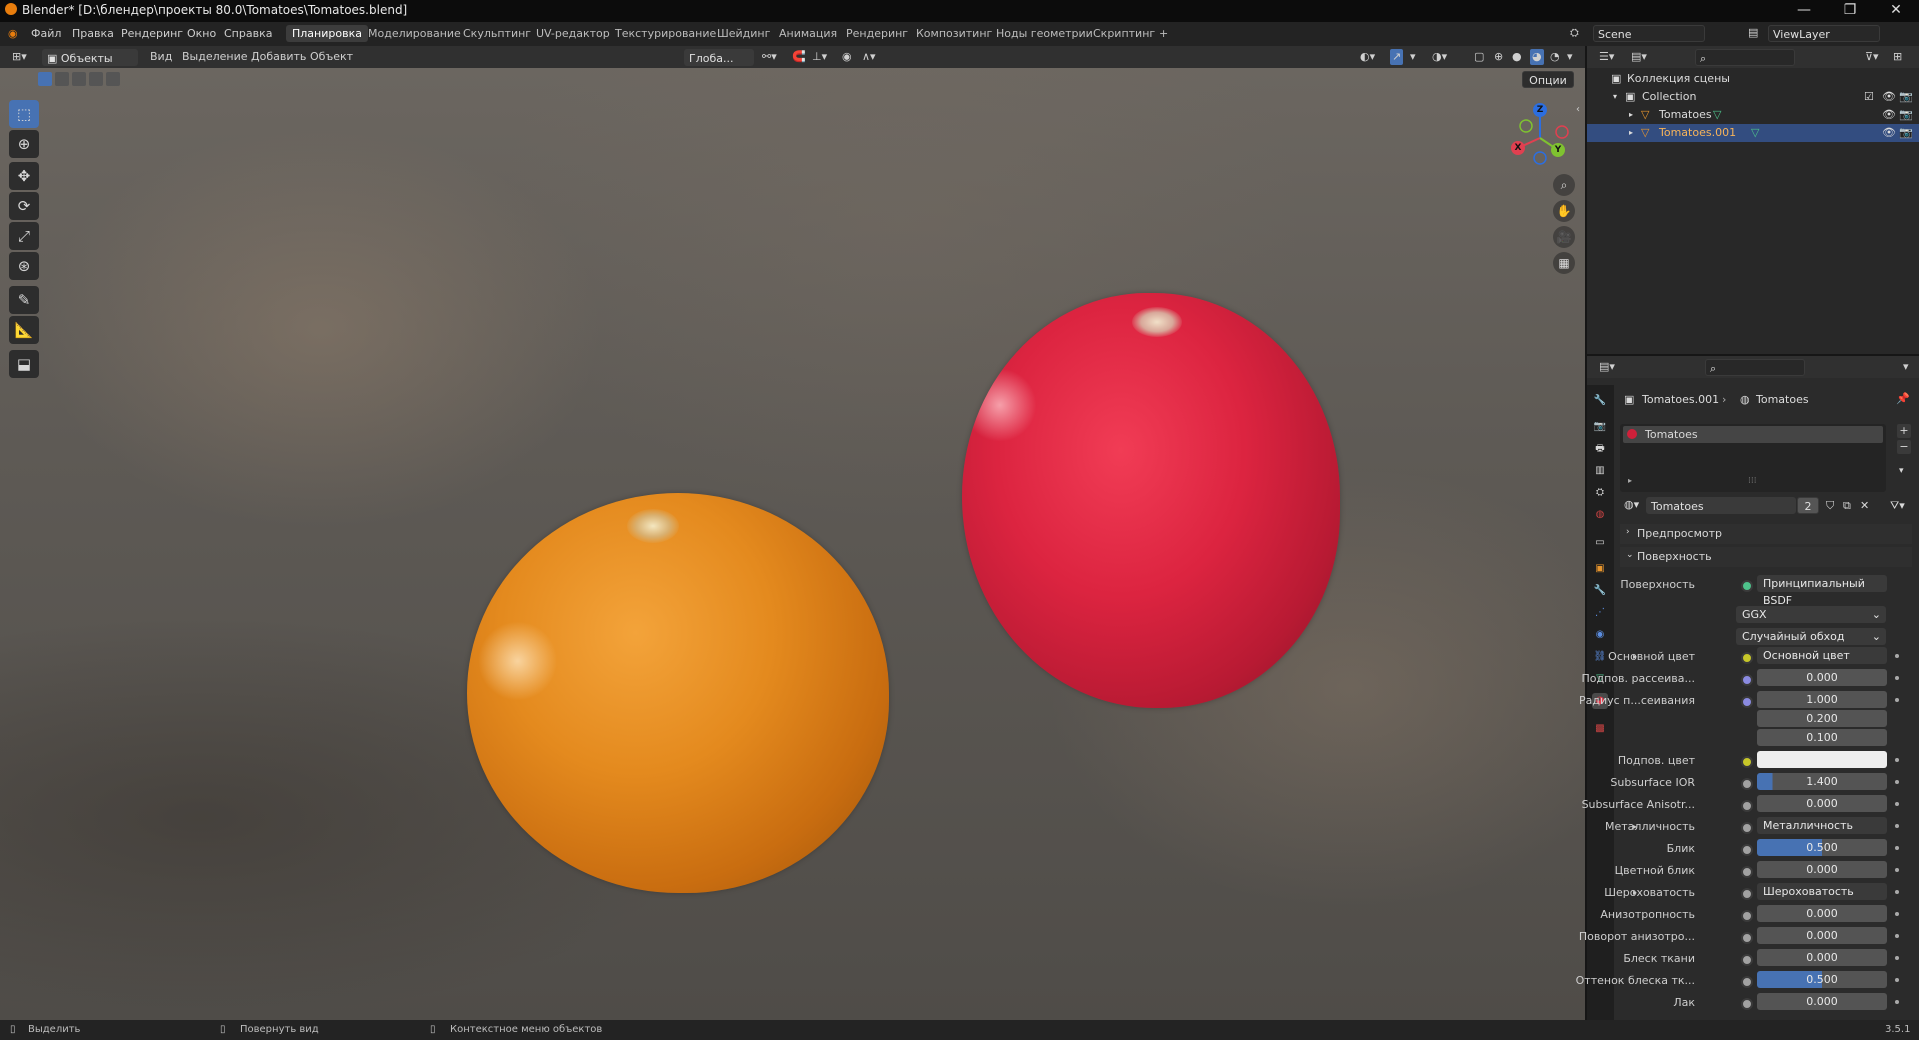 This screenshot has height=1040, width=1919. Describe the element at coordinates (113, 79) in the screenshot. I see `select-intersect-icon` at that location.